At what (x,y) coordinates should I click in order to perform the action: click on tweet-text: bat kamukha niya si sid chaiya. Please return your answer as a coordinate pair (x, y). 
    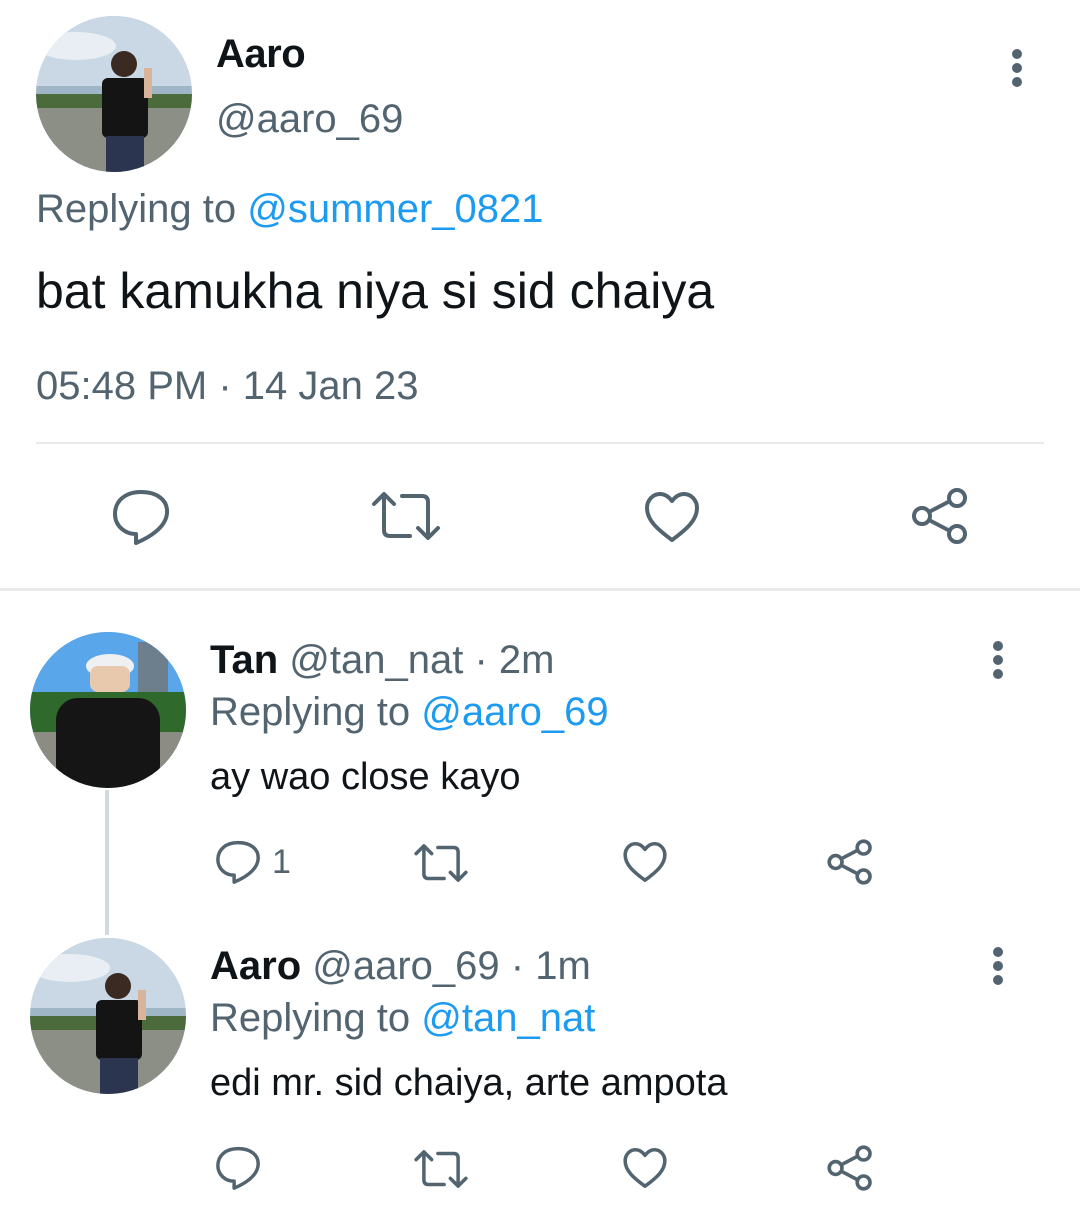
    Looking at the image, I should click on (375, 291).